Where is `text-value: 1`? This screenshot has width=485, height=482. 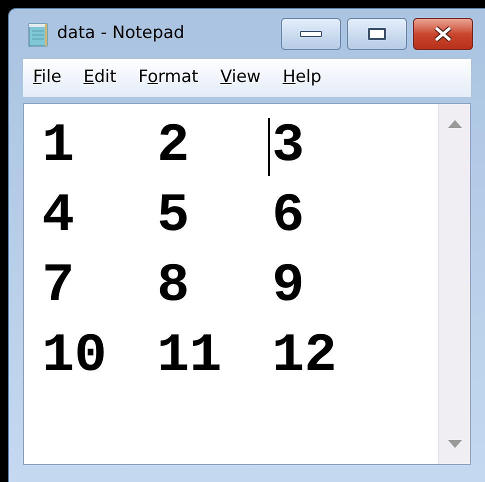 text-value: 1 is located at coordinates (58, 147).